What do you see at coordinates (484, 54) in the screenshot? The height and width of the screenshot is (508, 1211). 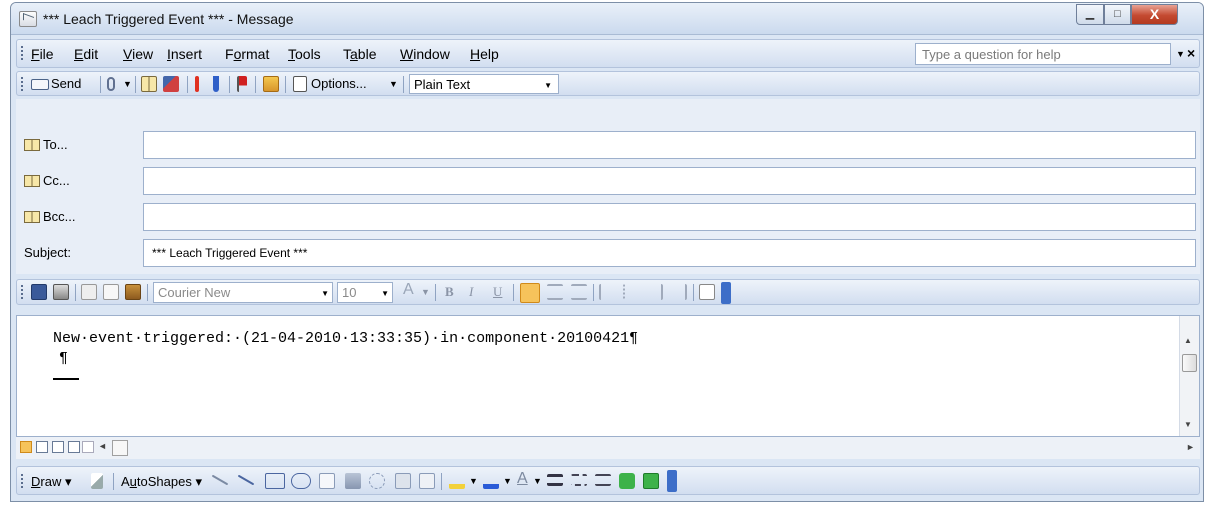 I see `menu-help: Help` at bounding box center [484, 54].